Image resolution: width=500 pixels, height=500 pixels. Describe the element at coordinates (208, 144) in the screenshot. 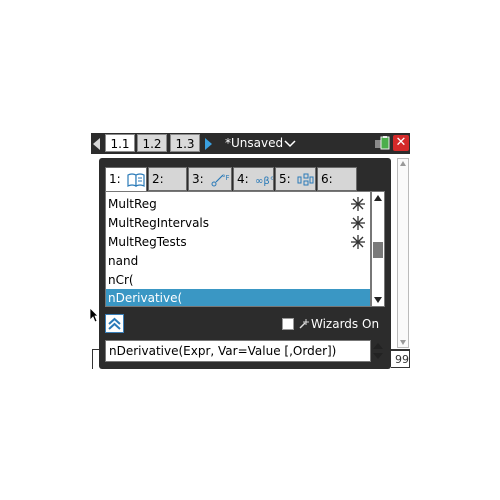

I see `tab-scroll-right-icon` at that location.